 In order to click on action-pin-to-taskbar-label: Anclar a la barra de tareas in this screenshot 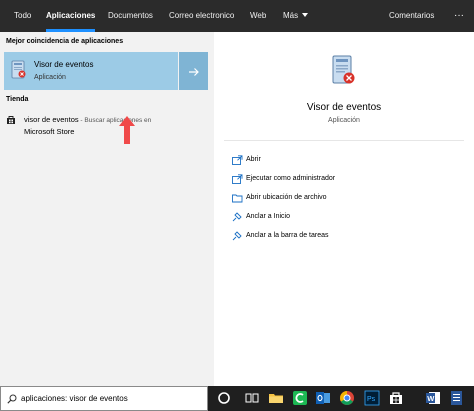, I will do `click(287, 235)`.